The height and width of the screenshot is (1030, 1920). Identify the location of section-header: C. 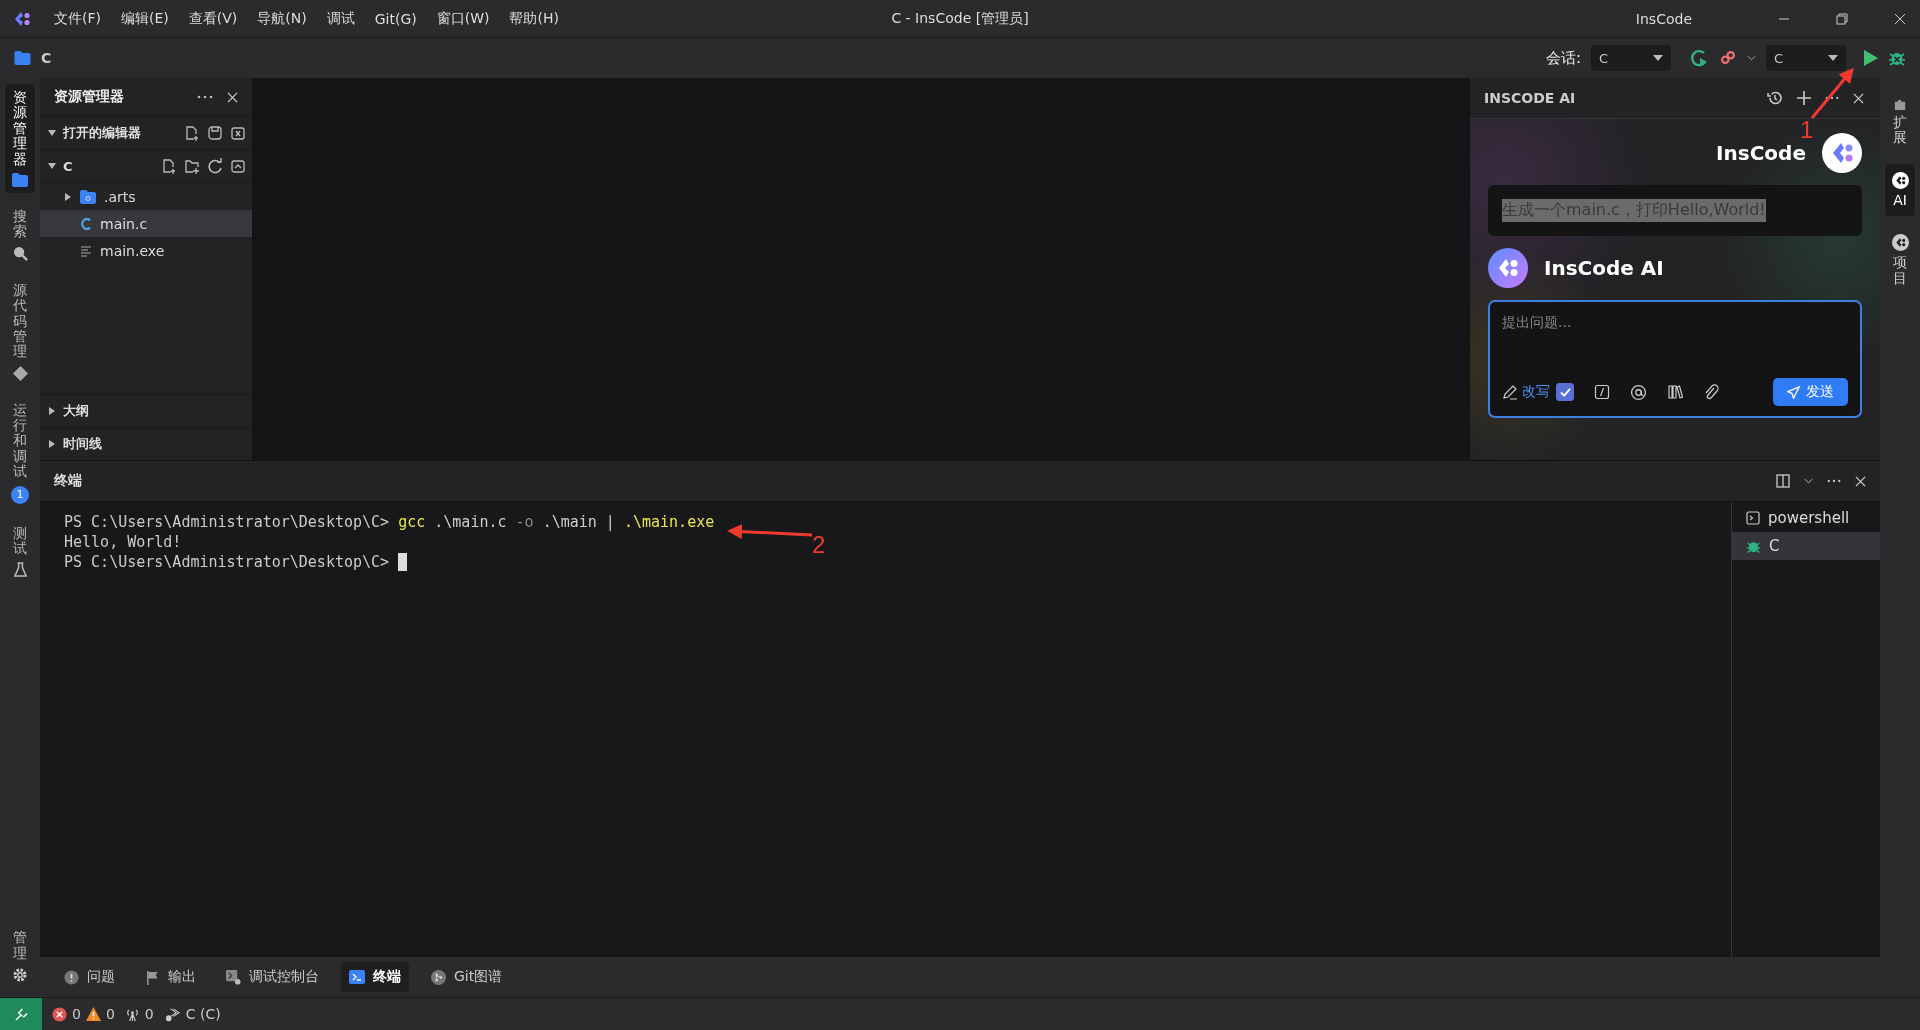
(146, 166).